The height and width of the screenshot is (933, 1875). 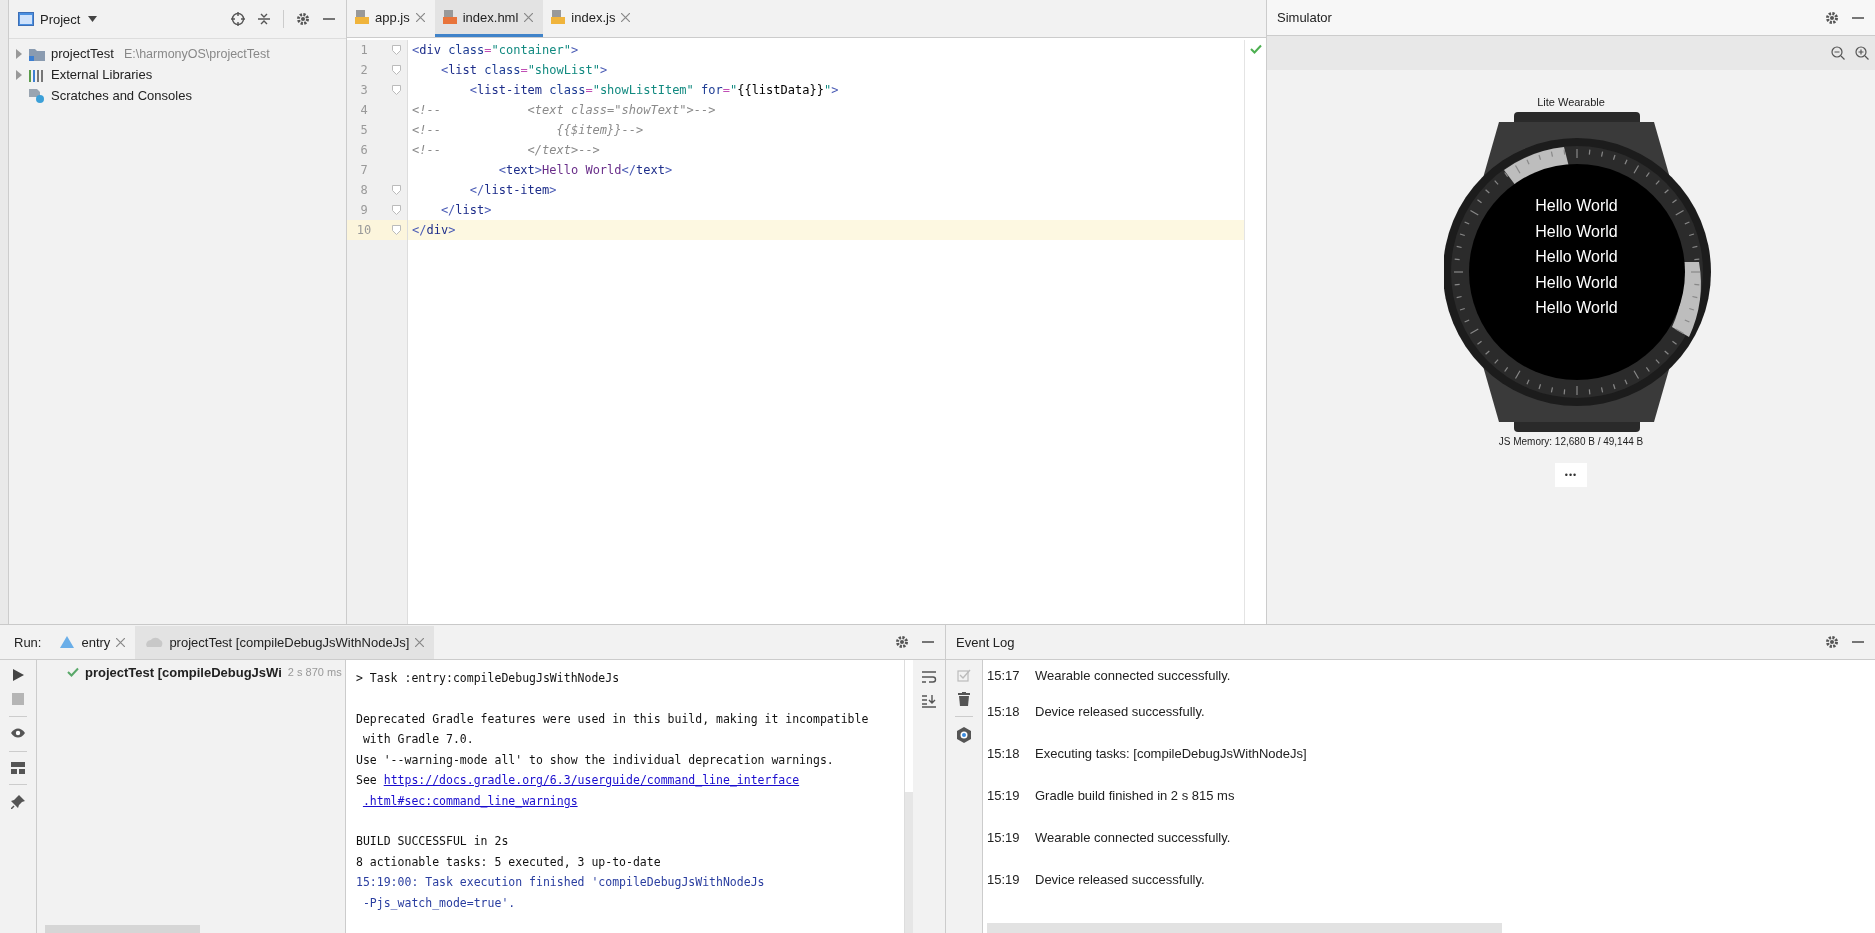 I want to click on scroll-to-end-icon, so click(x=929, y=701).